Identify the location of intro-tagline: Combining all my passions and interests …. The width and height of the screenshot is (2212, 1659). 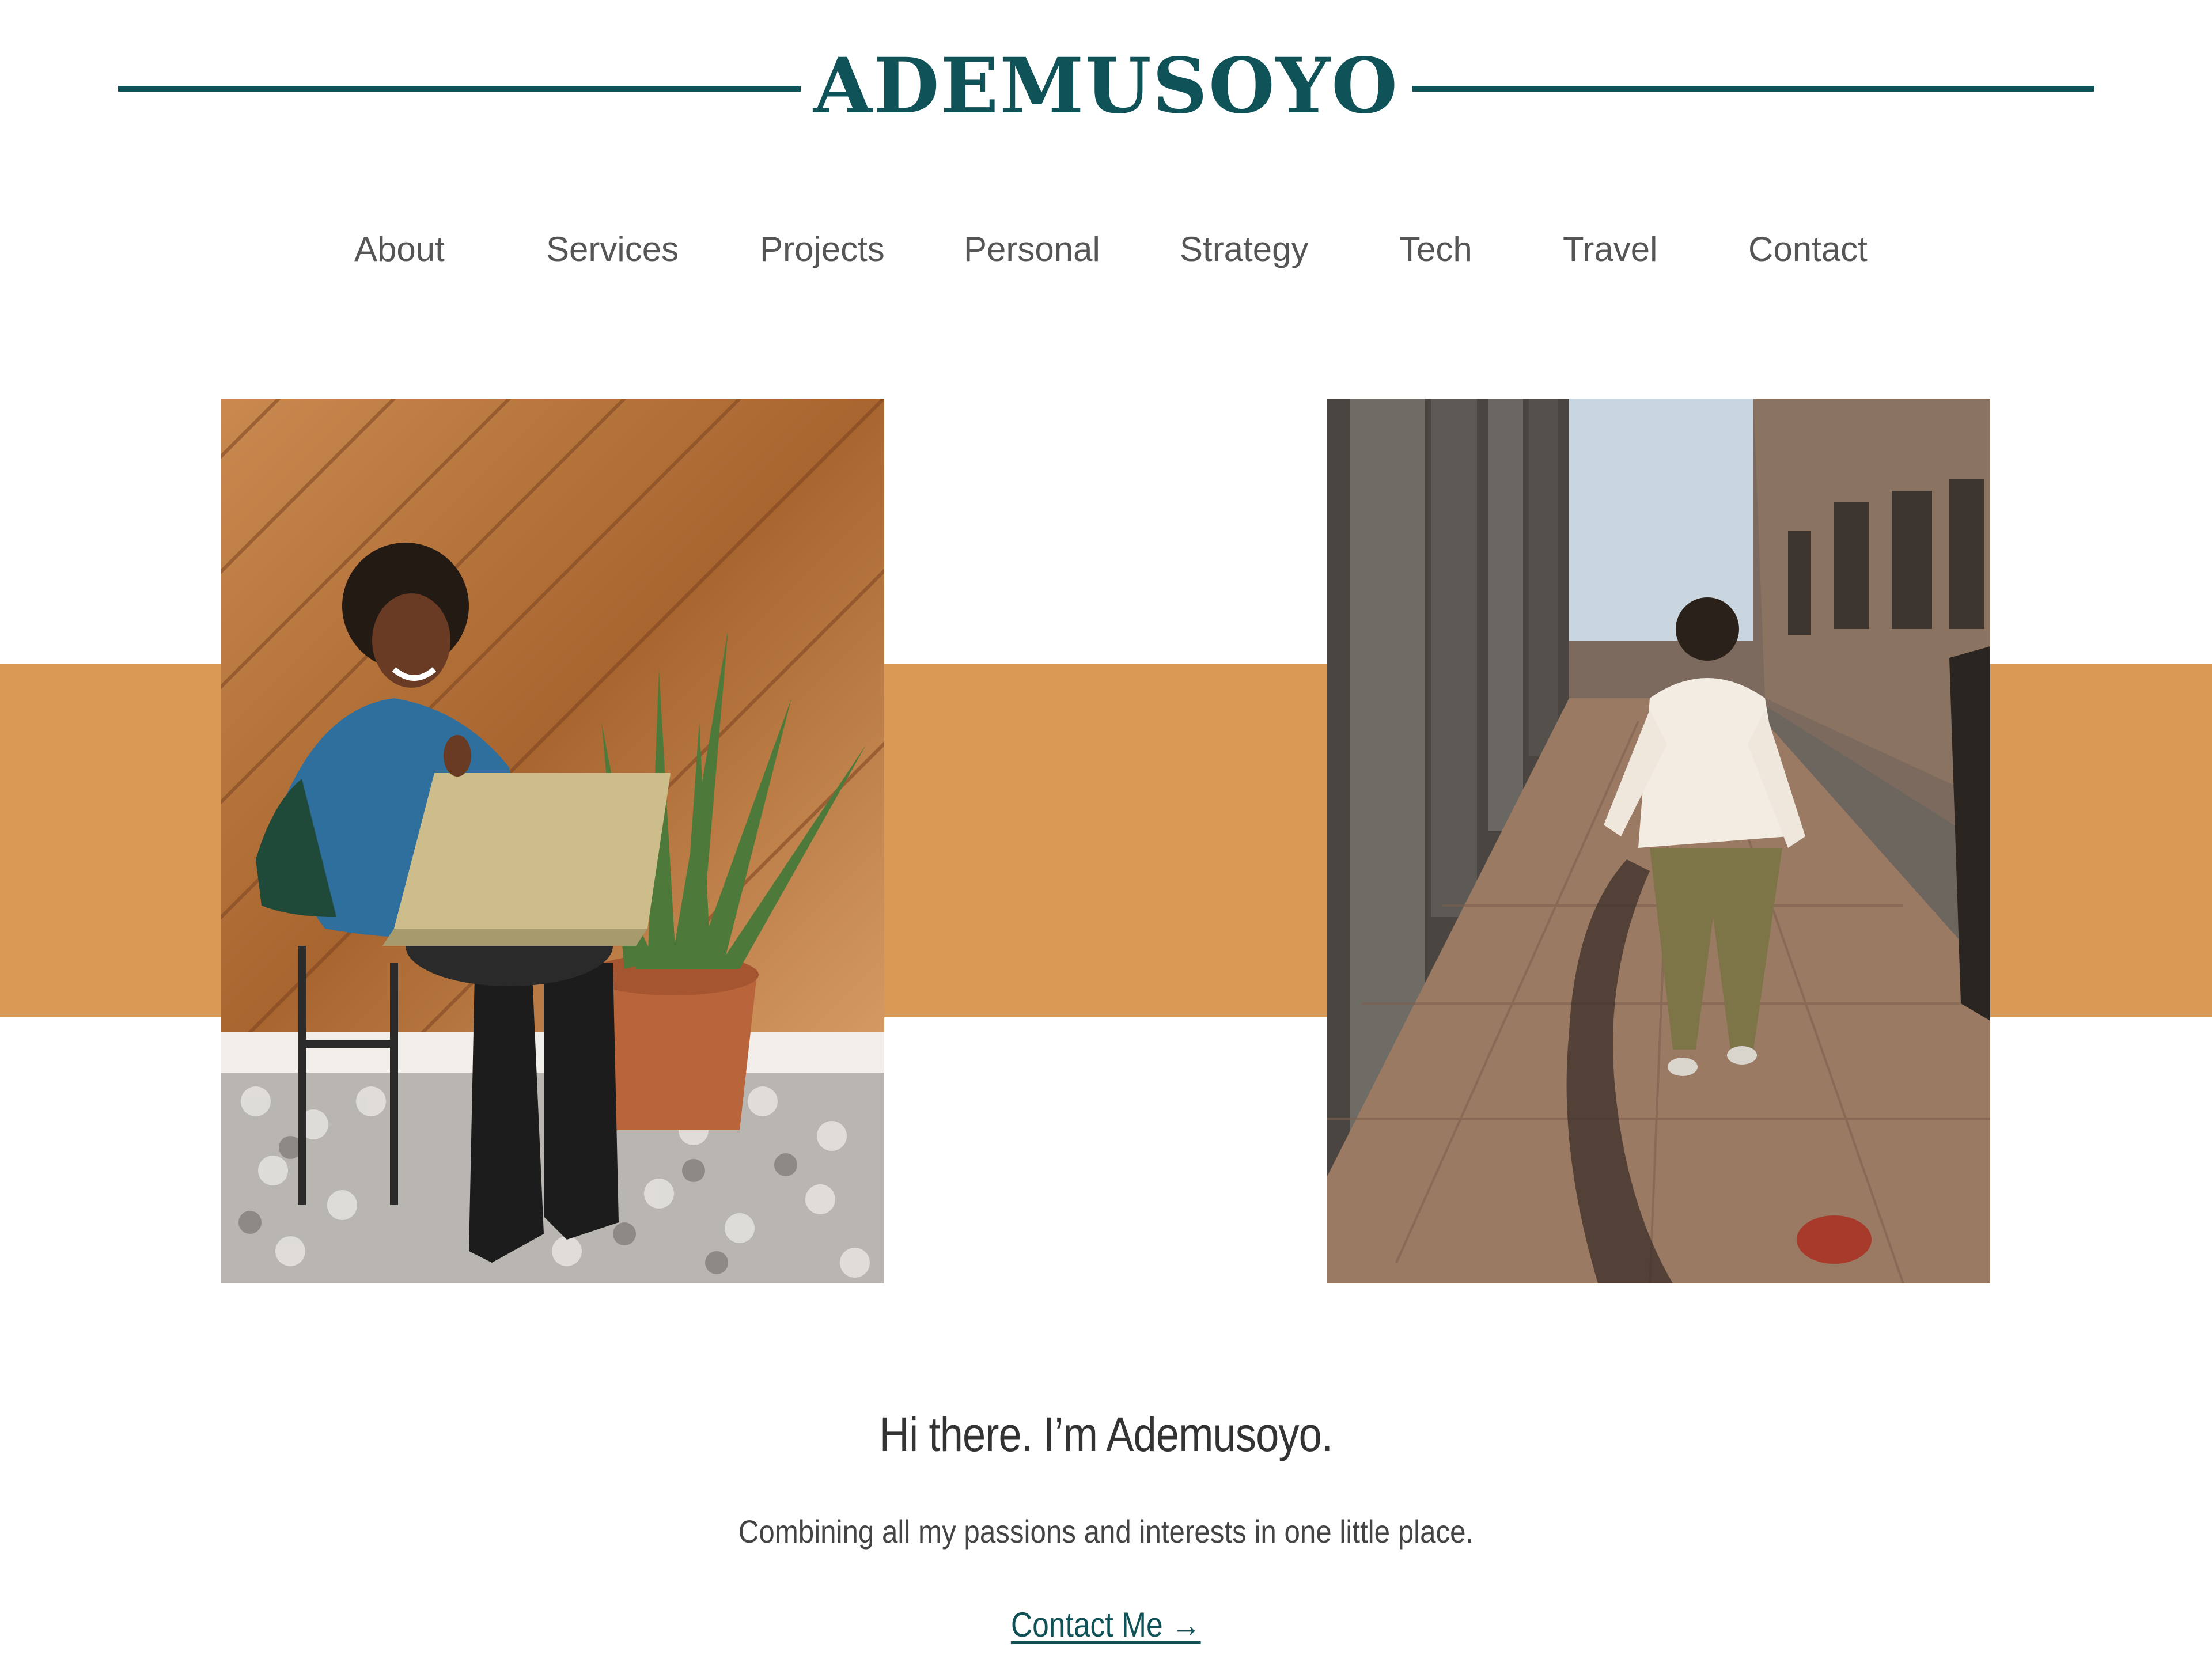
(1106, 1531).